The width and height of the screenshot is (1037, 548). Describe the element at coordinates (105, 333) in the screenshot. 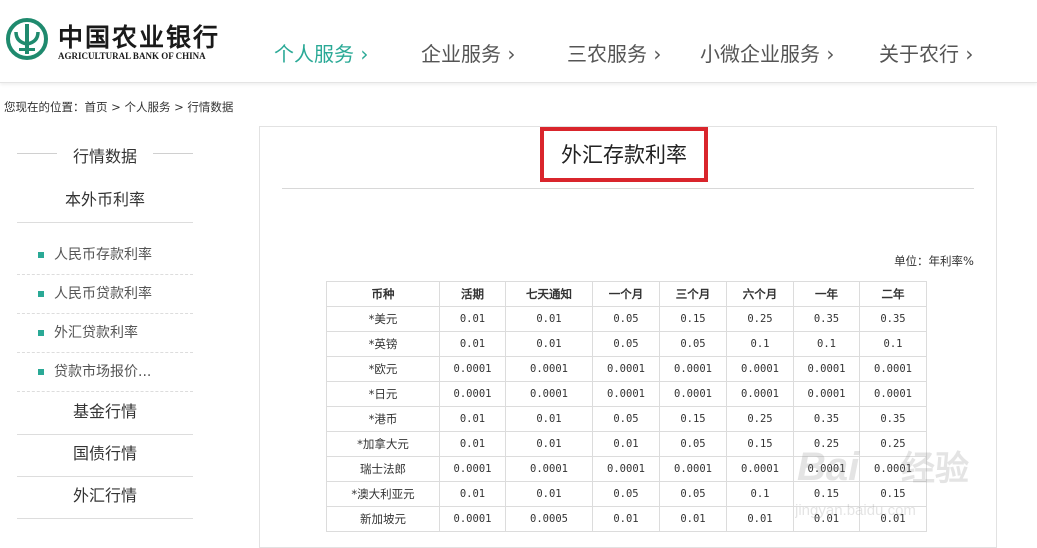

I see `sidebar-item-fx-loan-rates: 外汇贷款利率` at that location.